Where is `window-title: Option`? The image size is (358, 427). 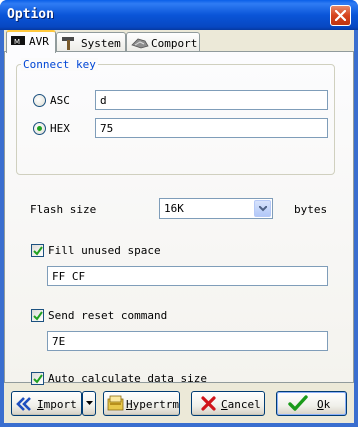 window-title: Option is located at coordinates (30, 14).